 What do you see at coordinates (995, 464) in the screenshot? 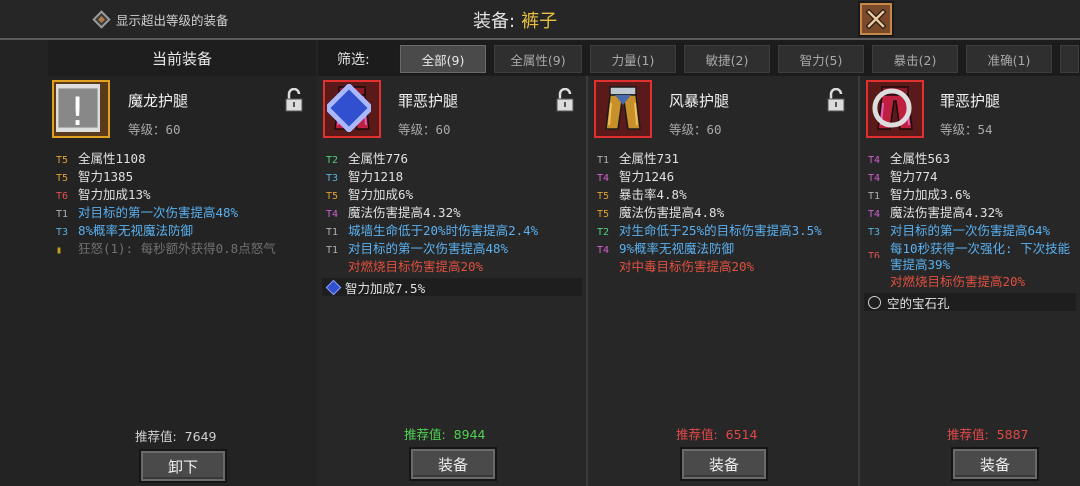
I see `candidate-3-equip-button: 装备` at bounding box center [995, 464].